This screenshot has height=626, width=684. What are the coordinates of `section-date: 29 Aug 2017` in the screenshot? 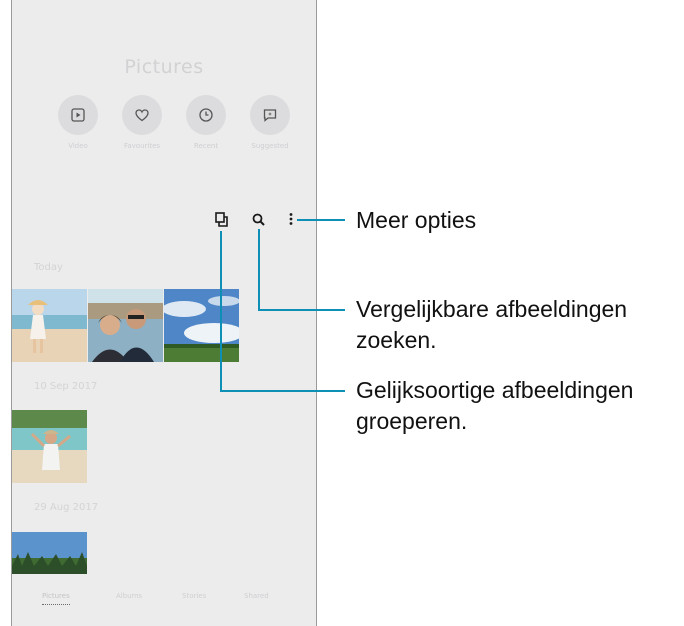 It's located at (66, 507).